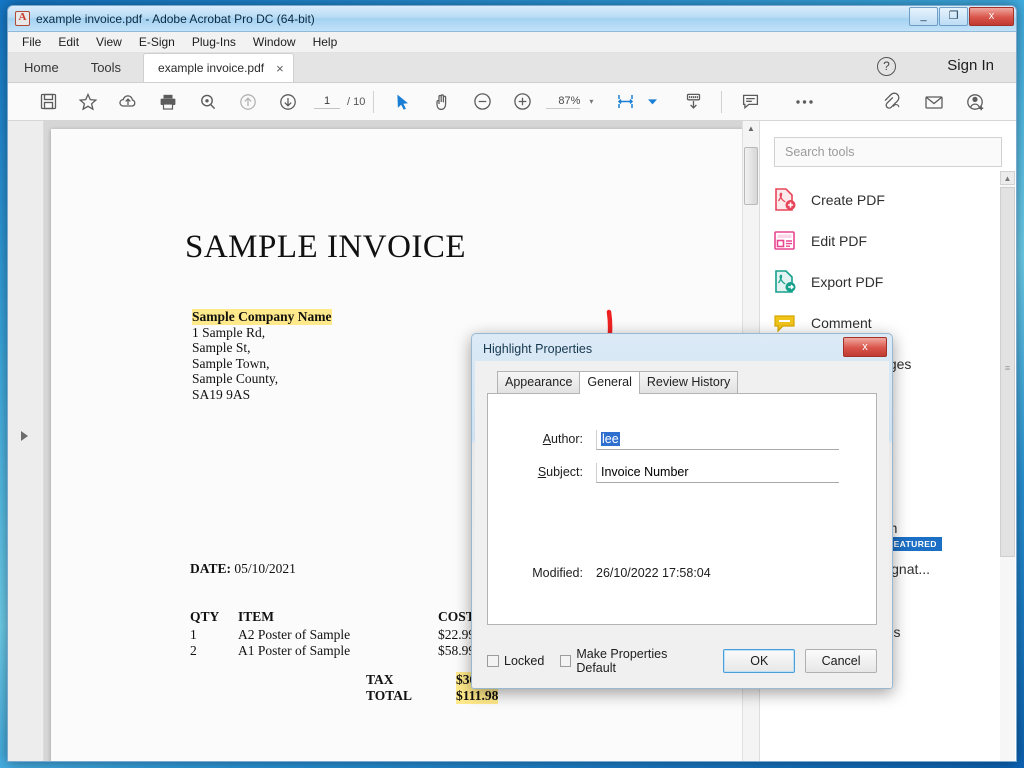 This screenshot has height=768, width=1024. Describe the element at coordinates (457, 634) in the screenshot. I see `row-cost: $22.99` at that location.